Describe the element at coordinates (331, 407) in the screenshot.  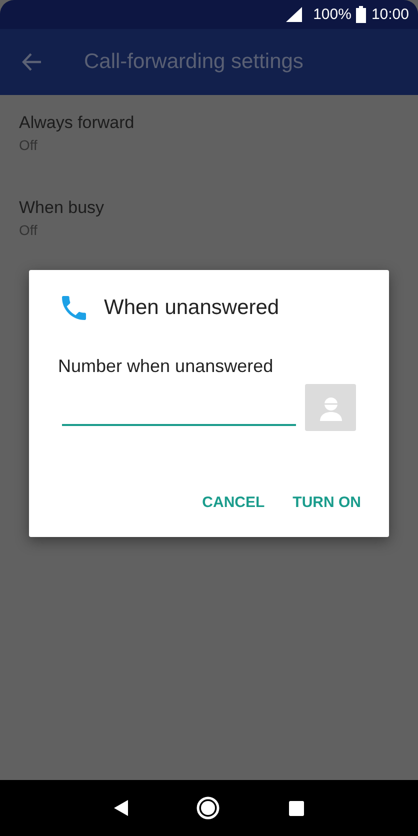
I see `person-icon` at that location.